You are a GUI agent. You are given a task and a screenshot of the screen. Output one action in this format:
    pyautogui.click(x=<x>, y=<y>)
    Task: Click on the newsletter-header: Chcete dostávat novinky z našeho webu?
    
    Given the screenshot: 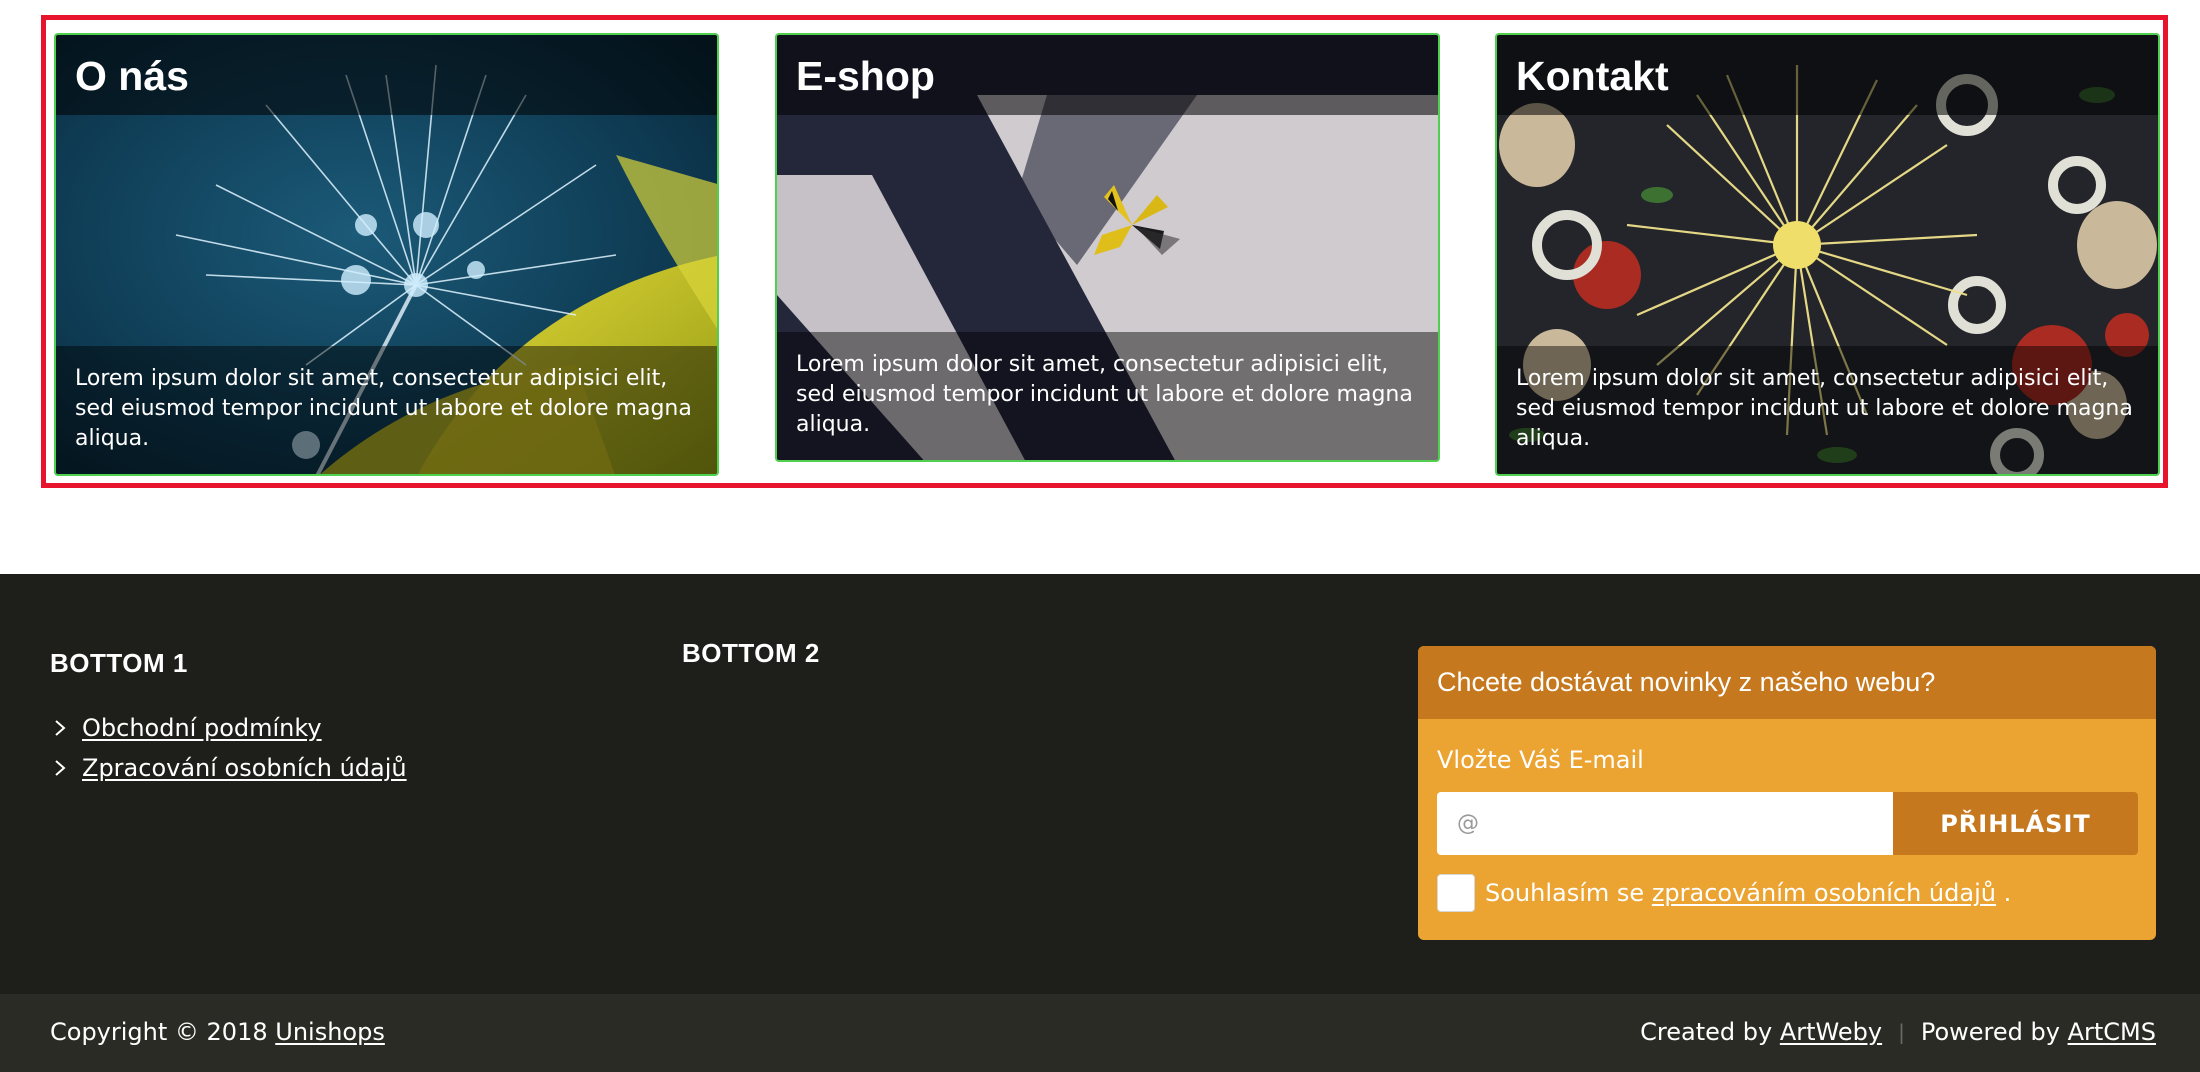 What is the action you would take?
    pyautogui.click(x=1787, y=682)
    